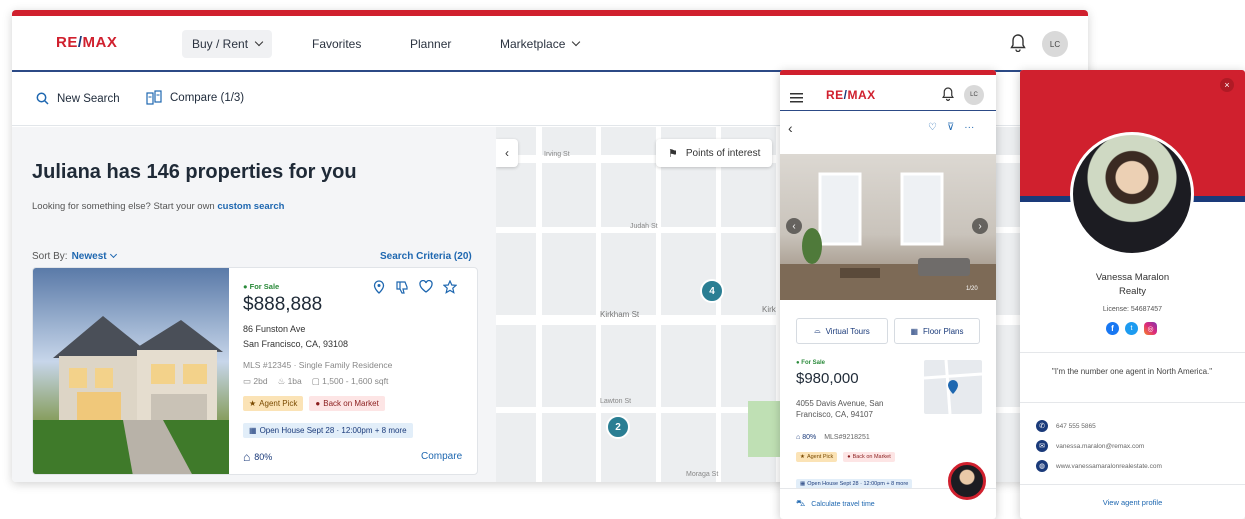 This screenshot has height=519, width=1245. What do you see at coordinates (1042, 466) in the screenshot?
I see `globe-icon: ◍` at bounding box center [1042, 466].